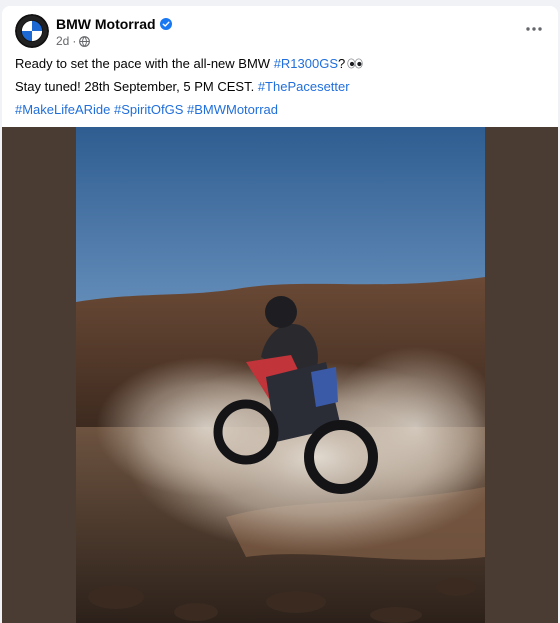 The width and height of the screenshot is (560, 623). I want to click on post-meta: 2d ·, so click(73, 41).